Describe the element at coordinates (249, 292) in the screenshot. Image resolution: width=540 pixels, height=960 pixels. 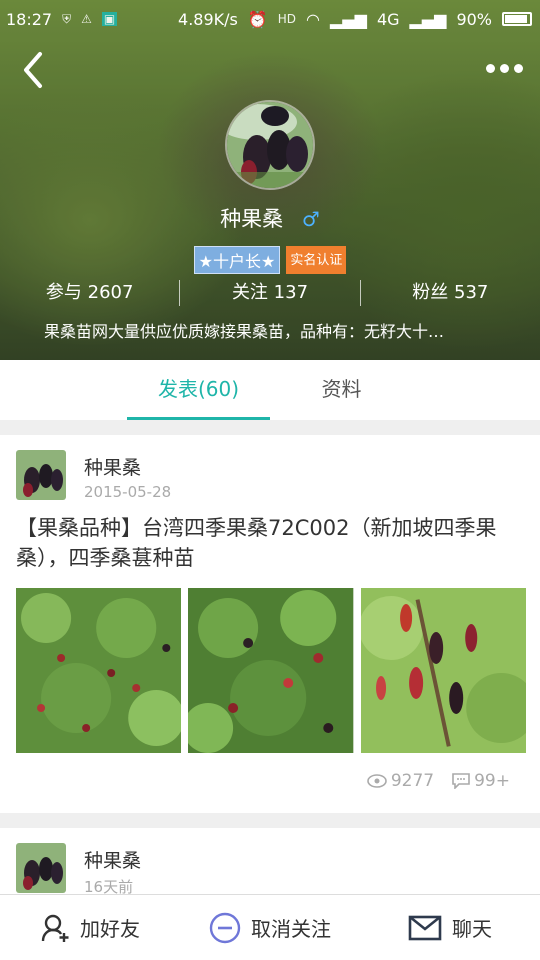
I see `stat-label: 关注` at that location.